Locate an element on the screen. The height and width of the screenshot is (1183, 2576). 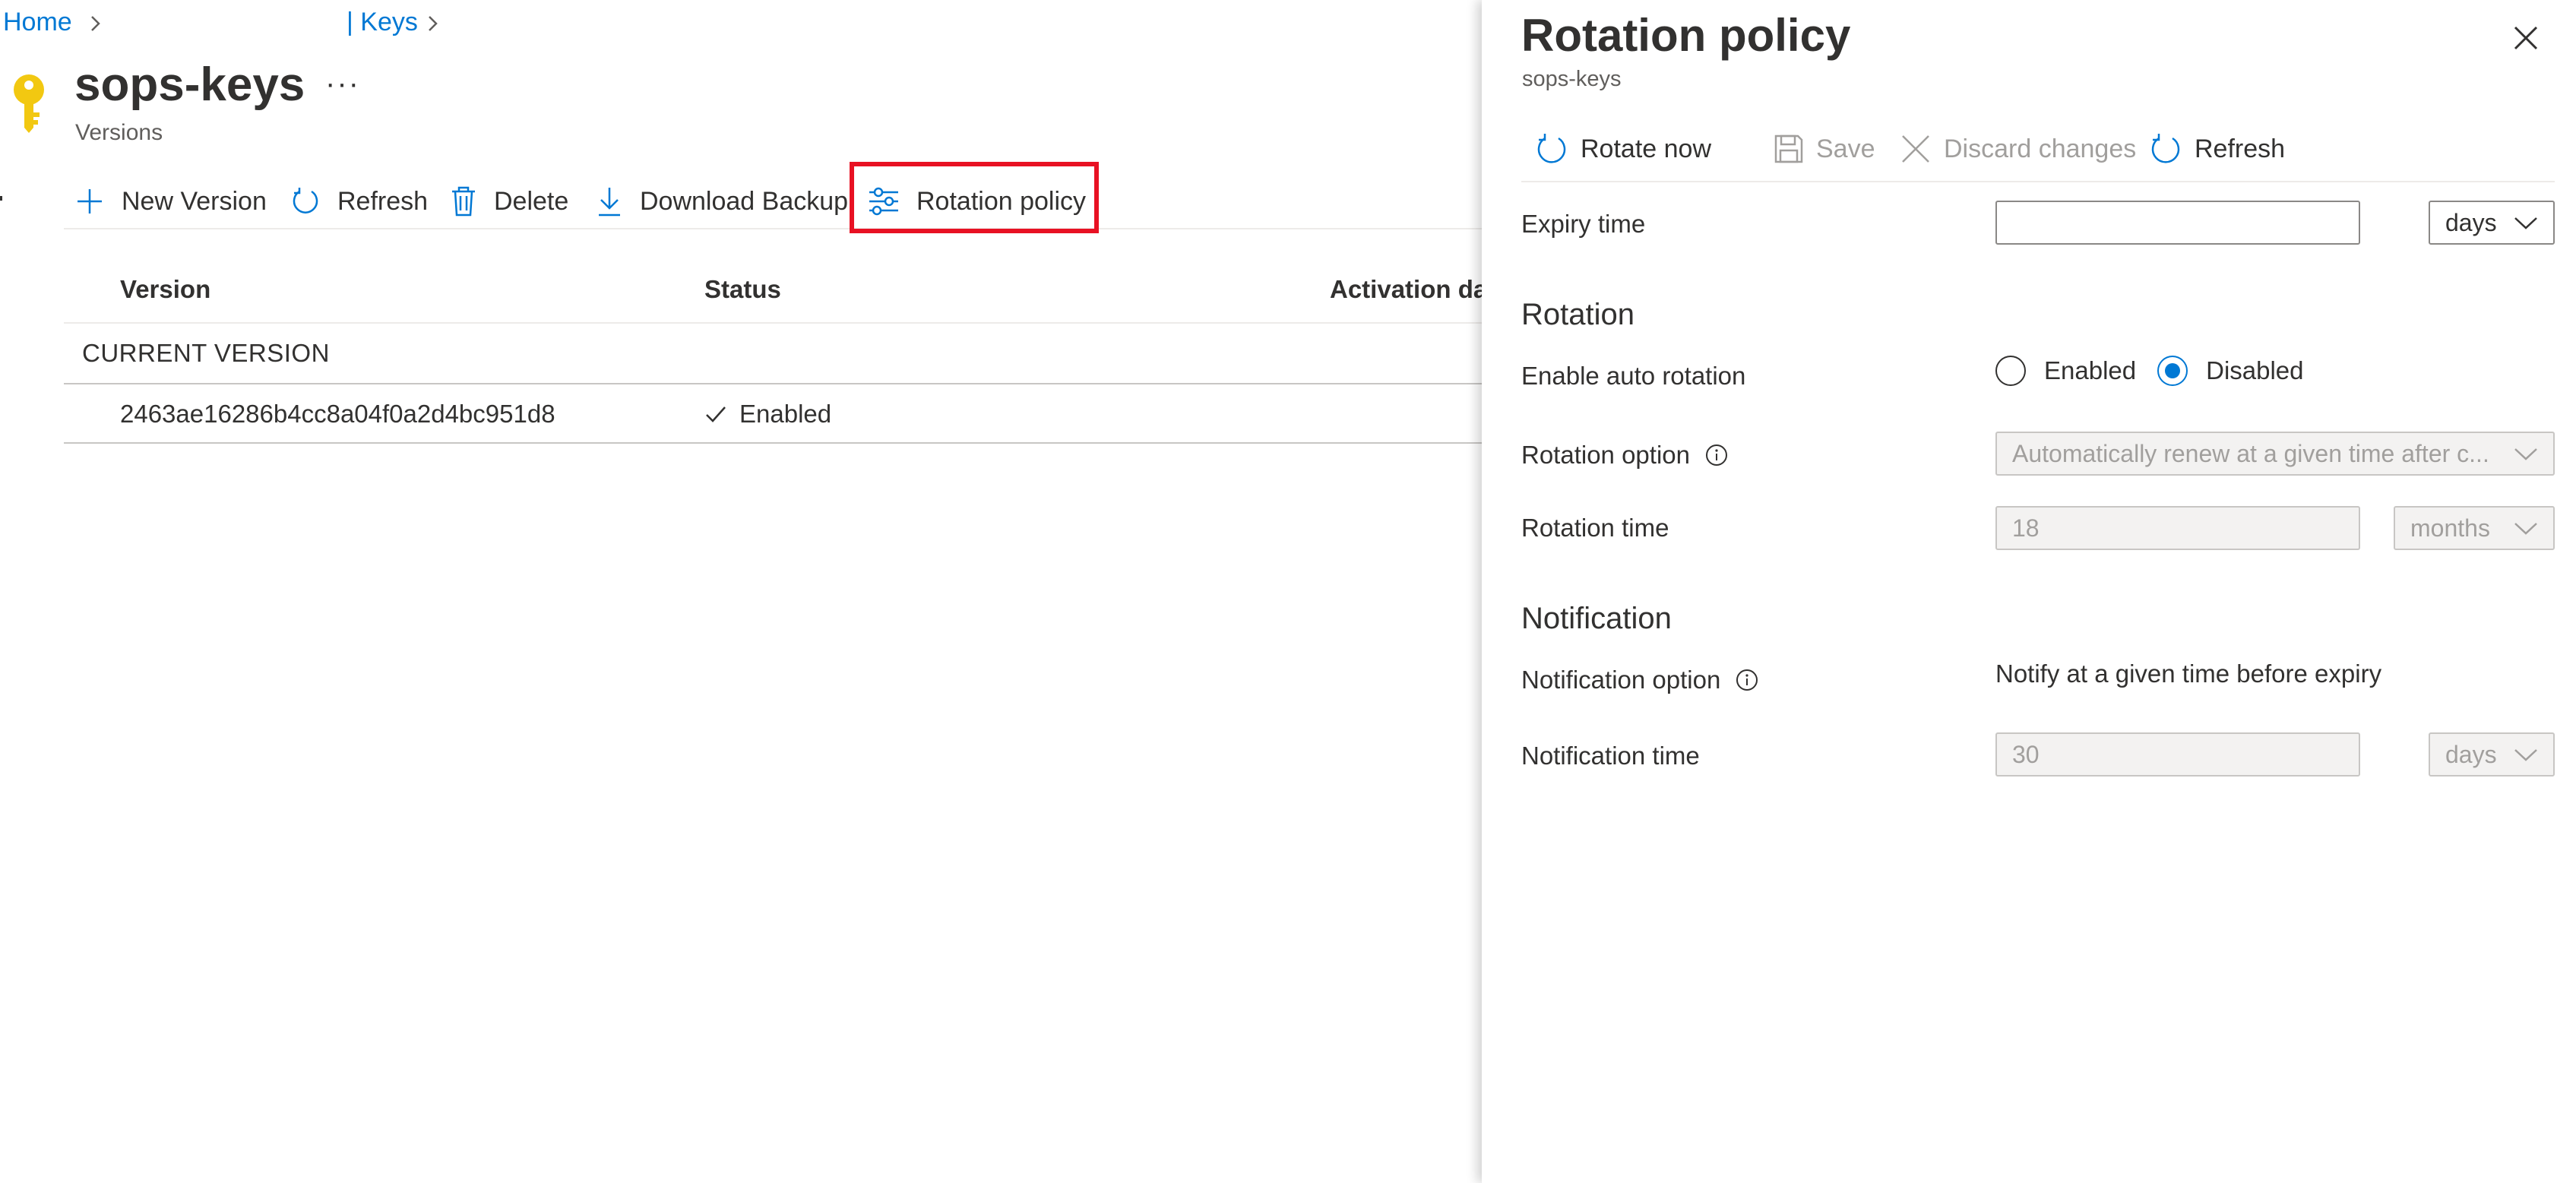
refresh-button: Refresh is located at coordinates (359, 201).